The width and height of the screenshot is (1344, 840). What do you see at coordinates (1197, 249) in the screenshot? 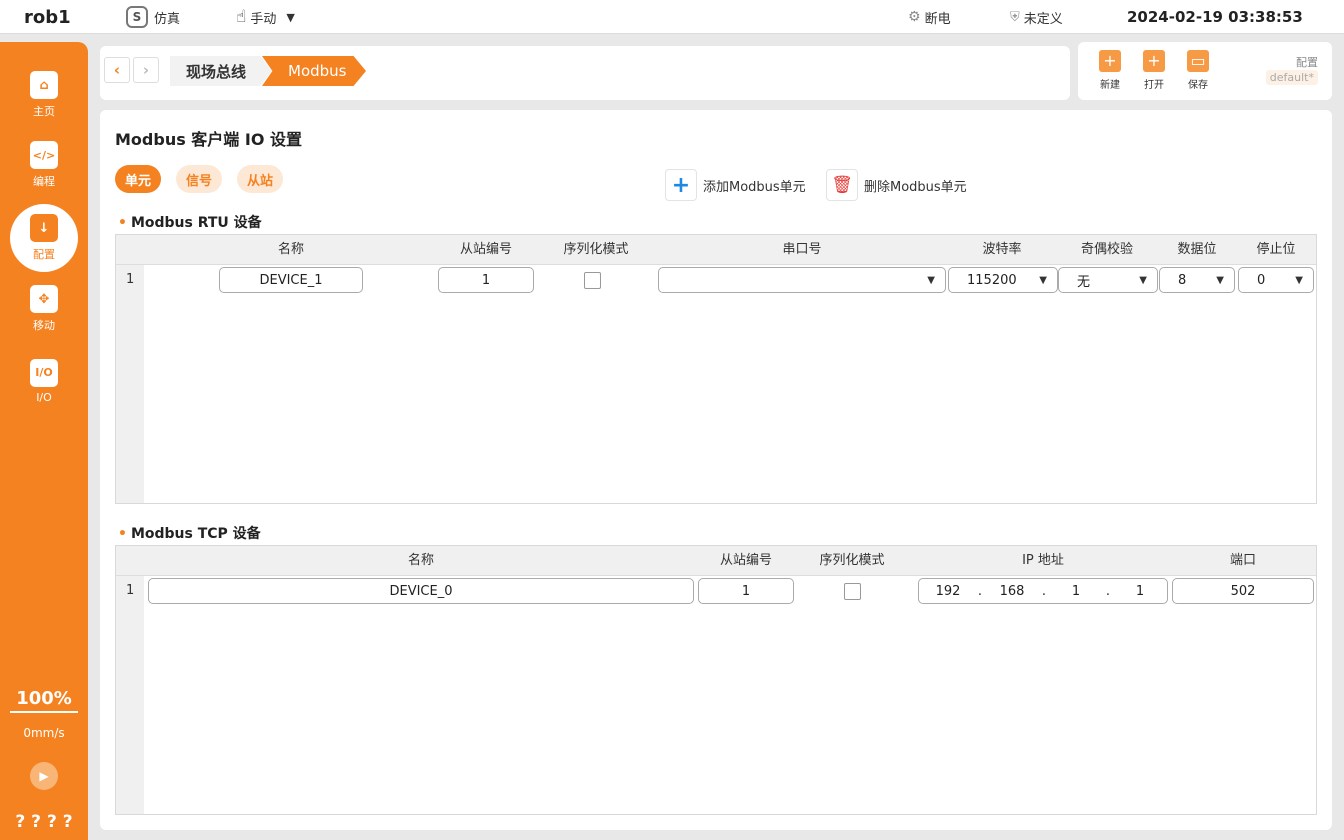
I see `col-databits: 数据位` at bounding box center [1197, 249].